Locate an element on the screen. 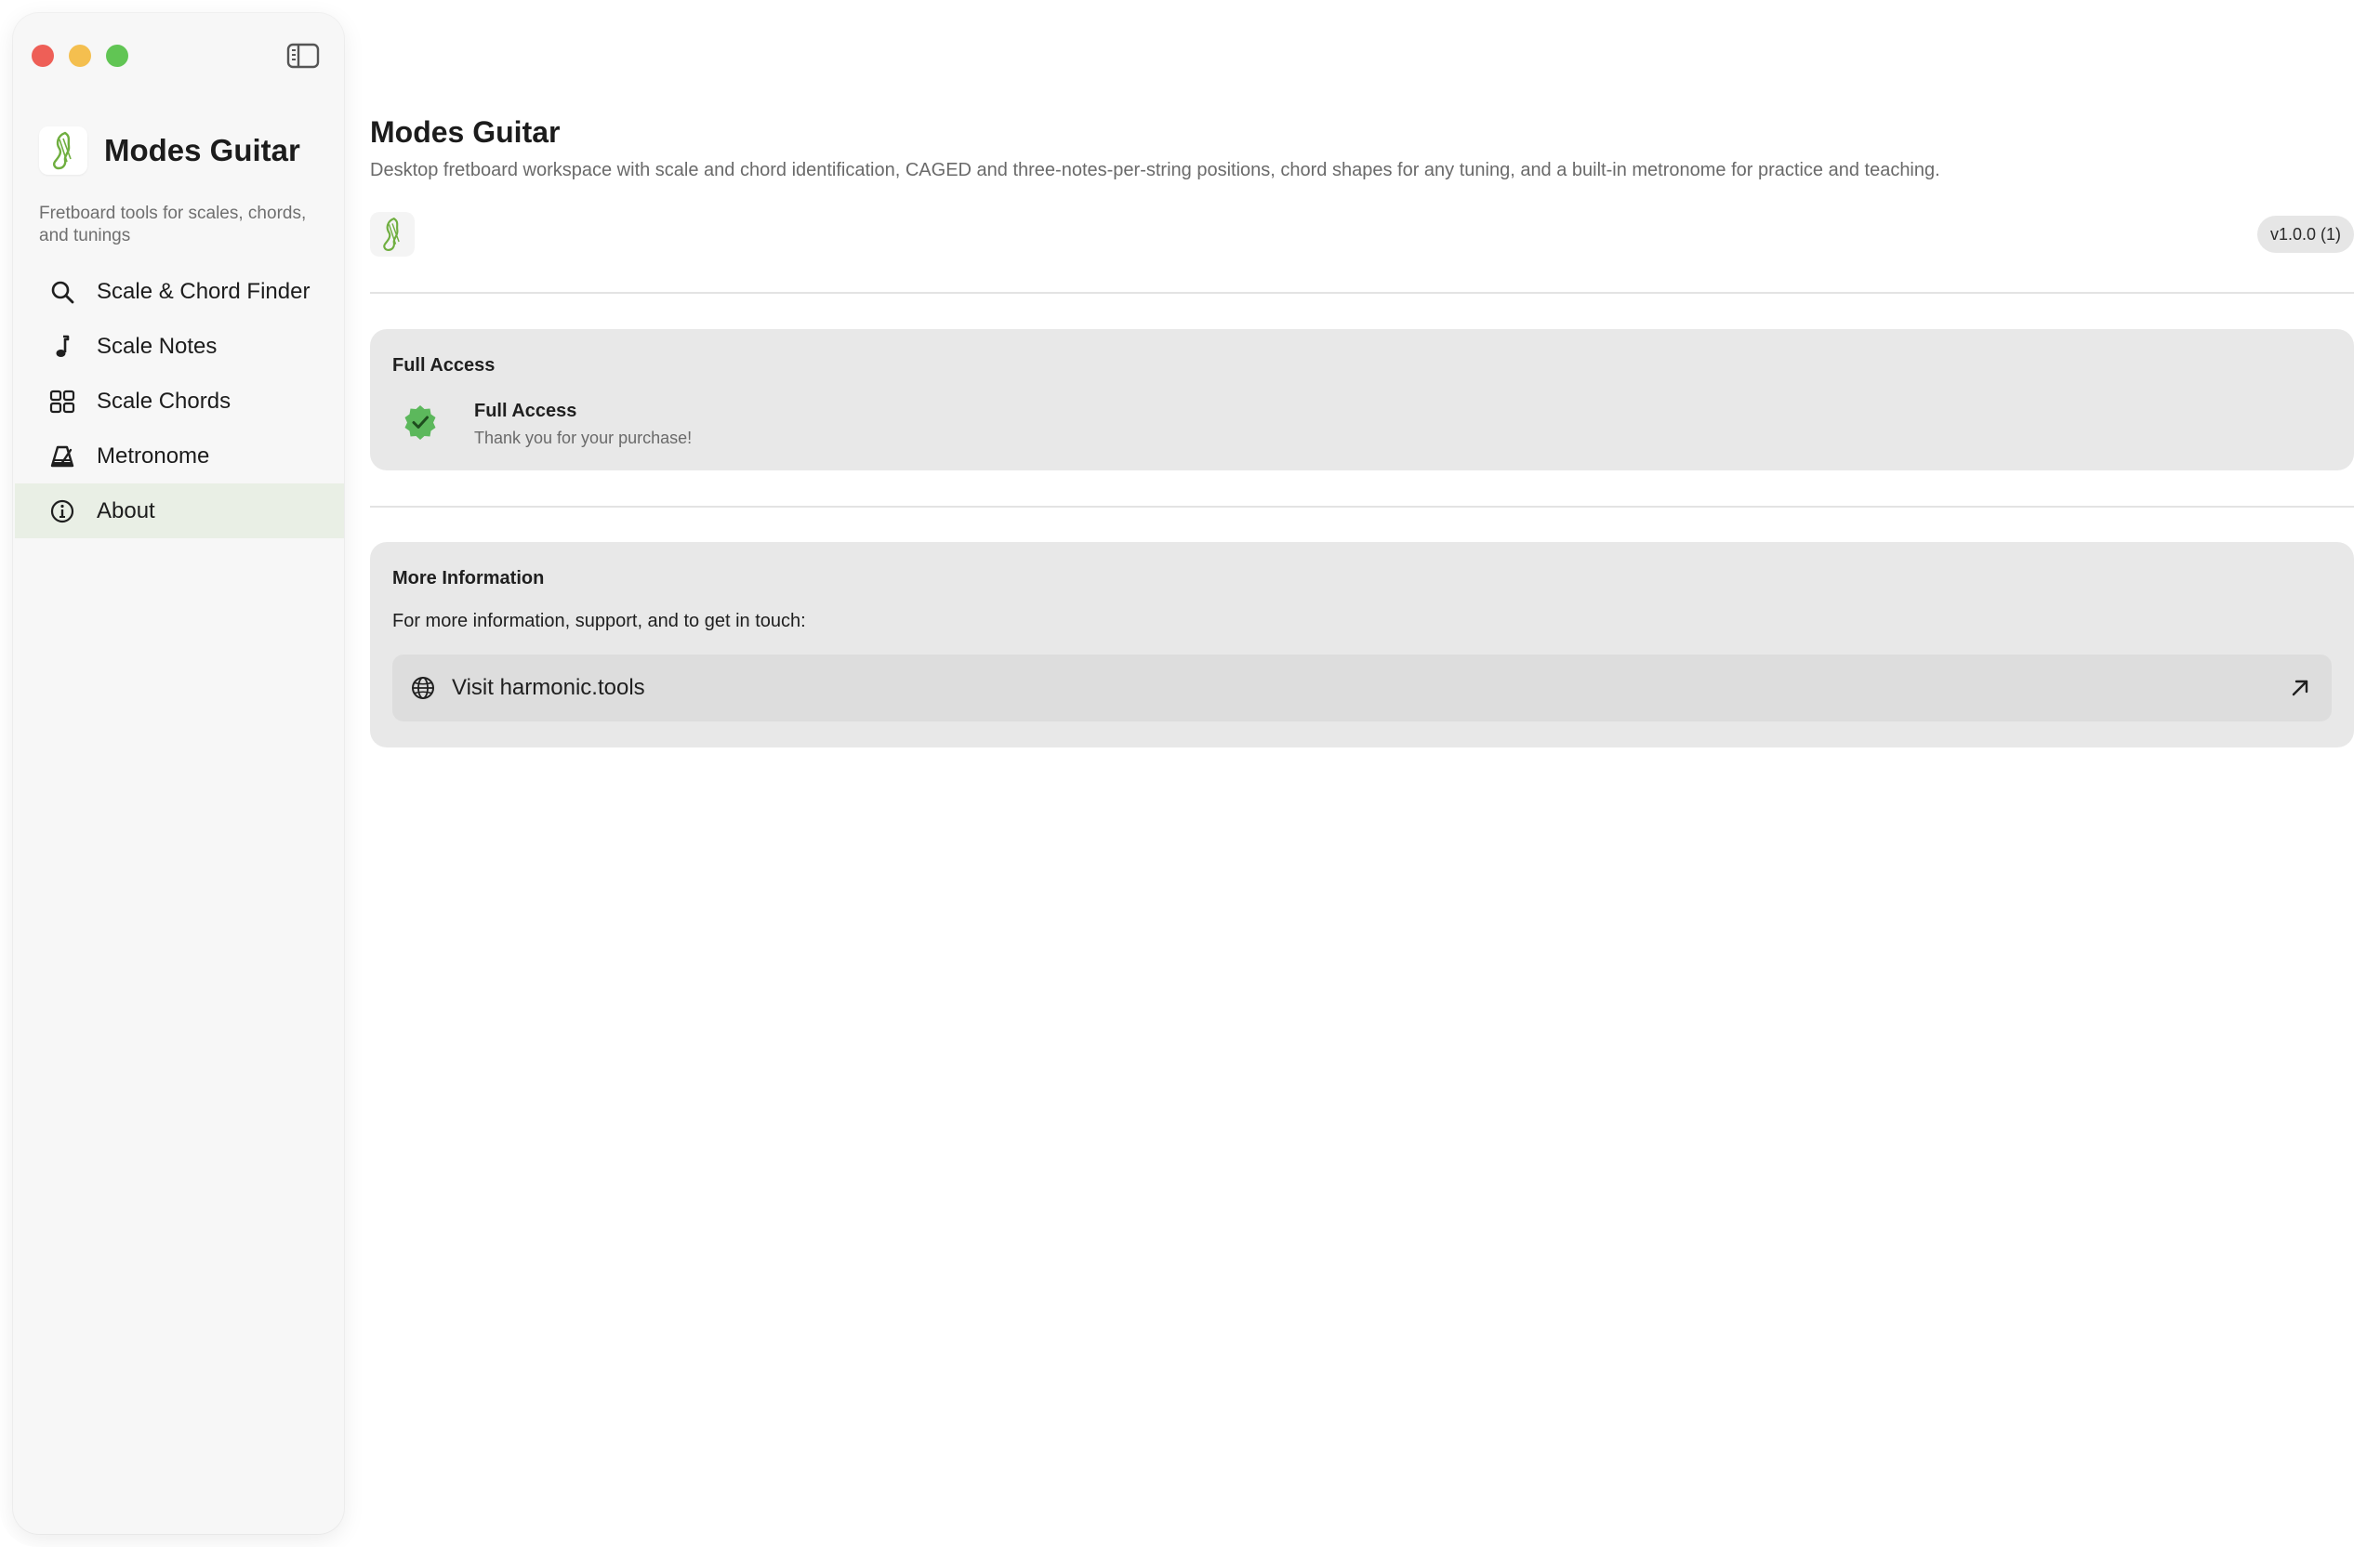  sidebar-item-label: Scale Notes is located at coordinates (157, 346).